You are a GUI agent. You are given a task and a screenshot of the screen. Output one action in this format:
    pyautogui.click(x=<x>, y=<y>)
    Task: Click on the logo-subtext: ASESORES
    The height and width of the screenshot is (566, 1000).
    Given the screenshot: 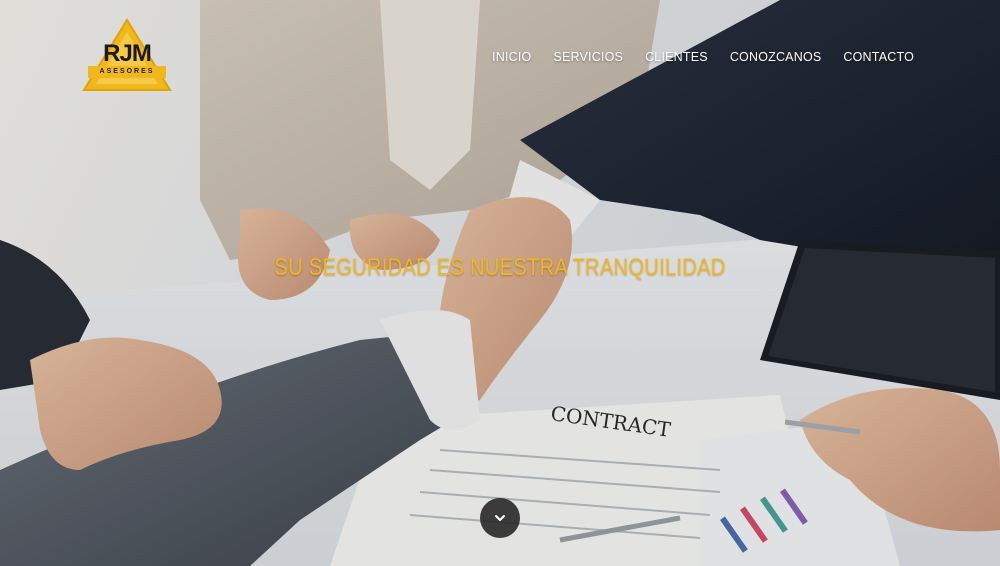 What is the action you would take?
    pyautogui.click(x=127, y=71)
    